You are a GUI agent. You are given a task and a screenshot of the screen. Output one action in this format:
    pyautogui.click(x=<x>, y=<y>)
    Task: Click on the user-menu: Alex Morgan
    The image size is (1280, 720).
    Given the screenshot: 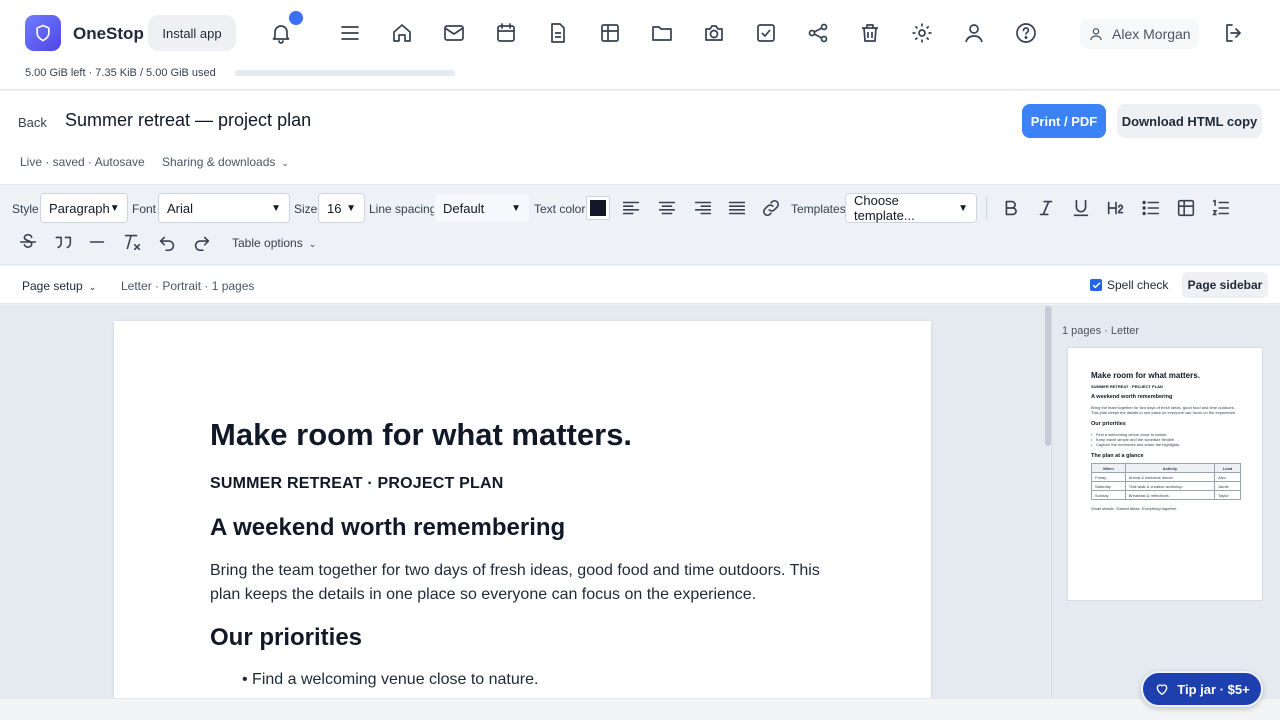 What is the action you would take?
    pyautogui.click(x=1139, y=34)
    